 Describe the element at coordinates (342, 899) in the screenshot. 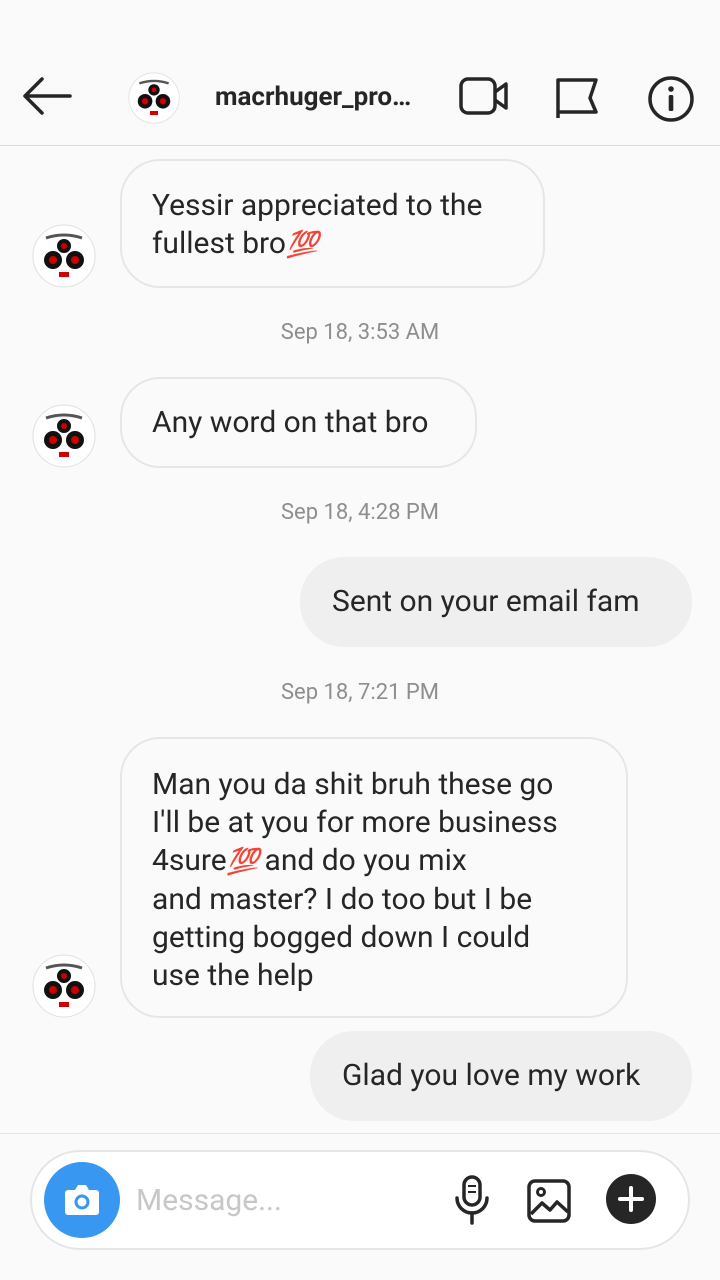

I see `message-line: and master? I do too but I be` at that location.